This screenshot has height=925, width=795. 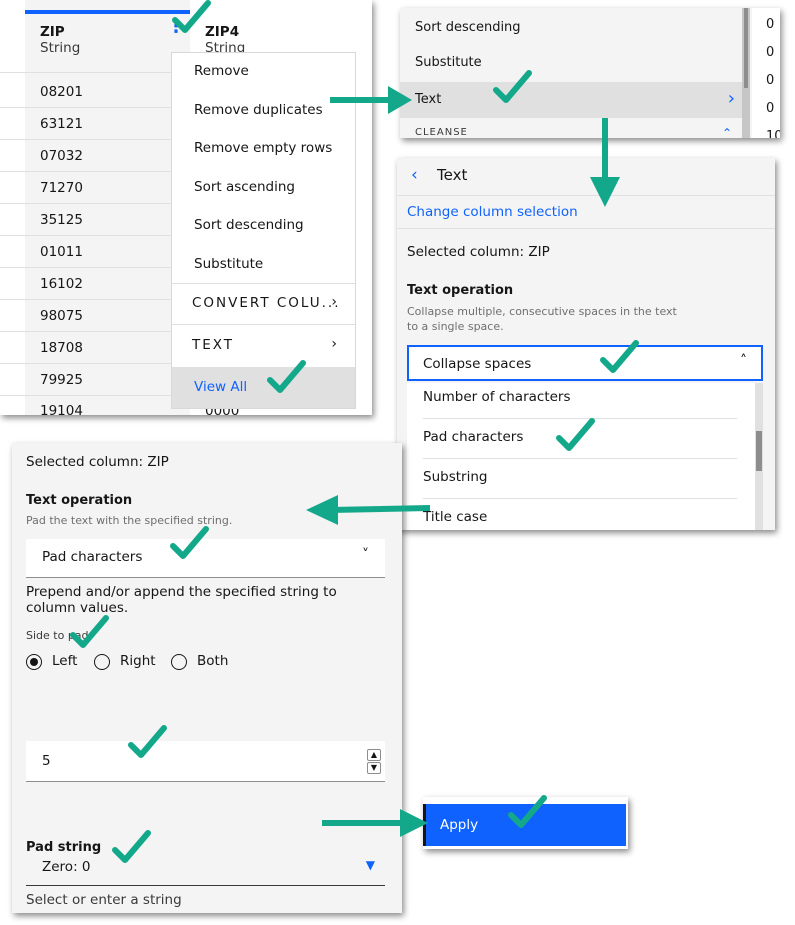 I want to click on table-cell: 16102, so click(x=61, y=284).